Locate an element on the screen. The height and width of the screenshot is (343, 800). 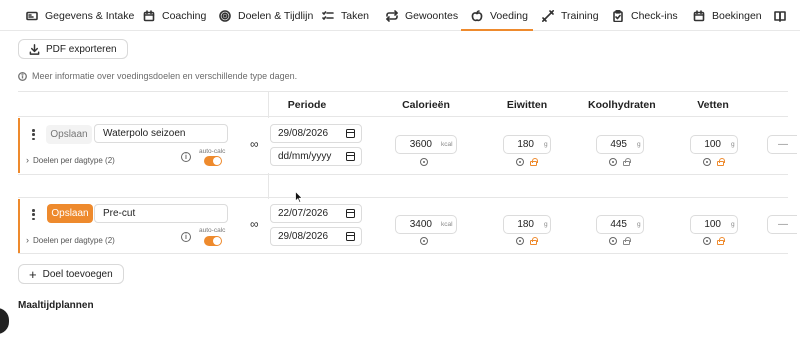
carbs-input: 495 g is located at coordinates (620, 144).